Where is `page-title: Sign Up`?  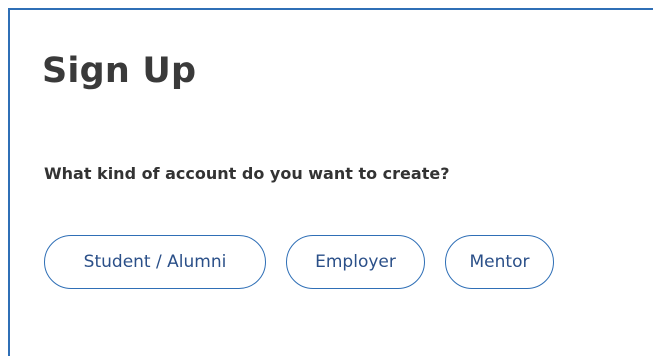 page-title: Sign Up is located at coordinates (119, 71).